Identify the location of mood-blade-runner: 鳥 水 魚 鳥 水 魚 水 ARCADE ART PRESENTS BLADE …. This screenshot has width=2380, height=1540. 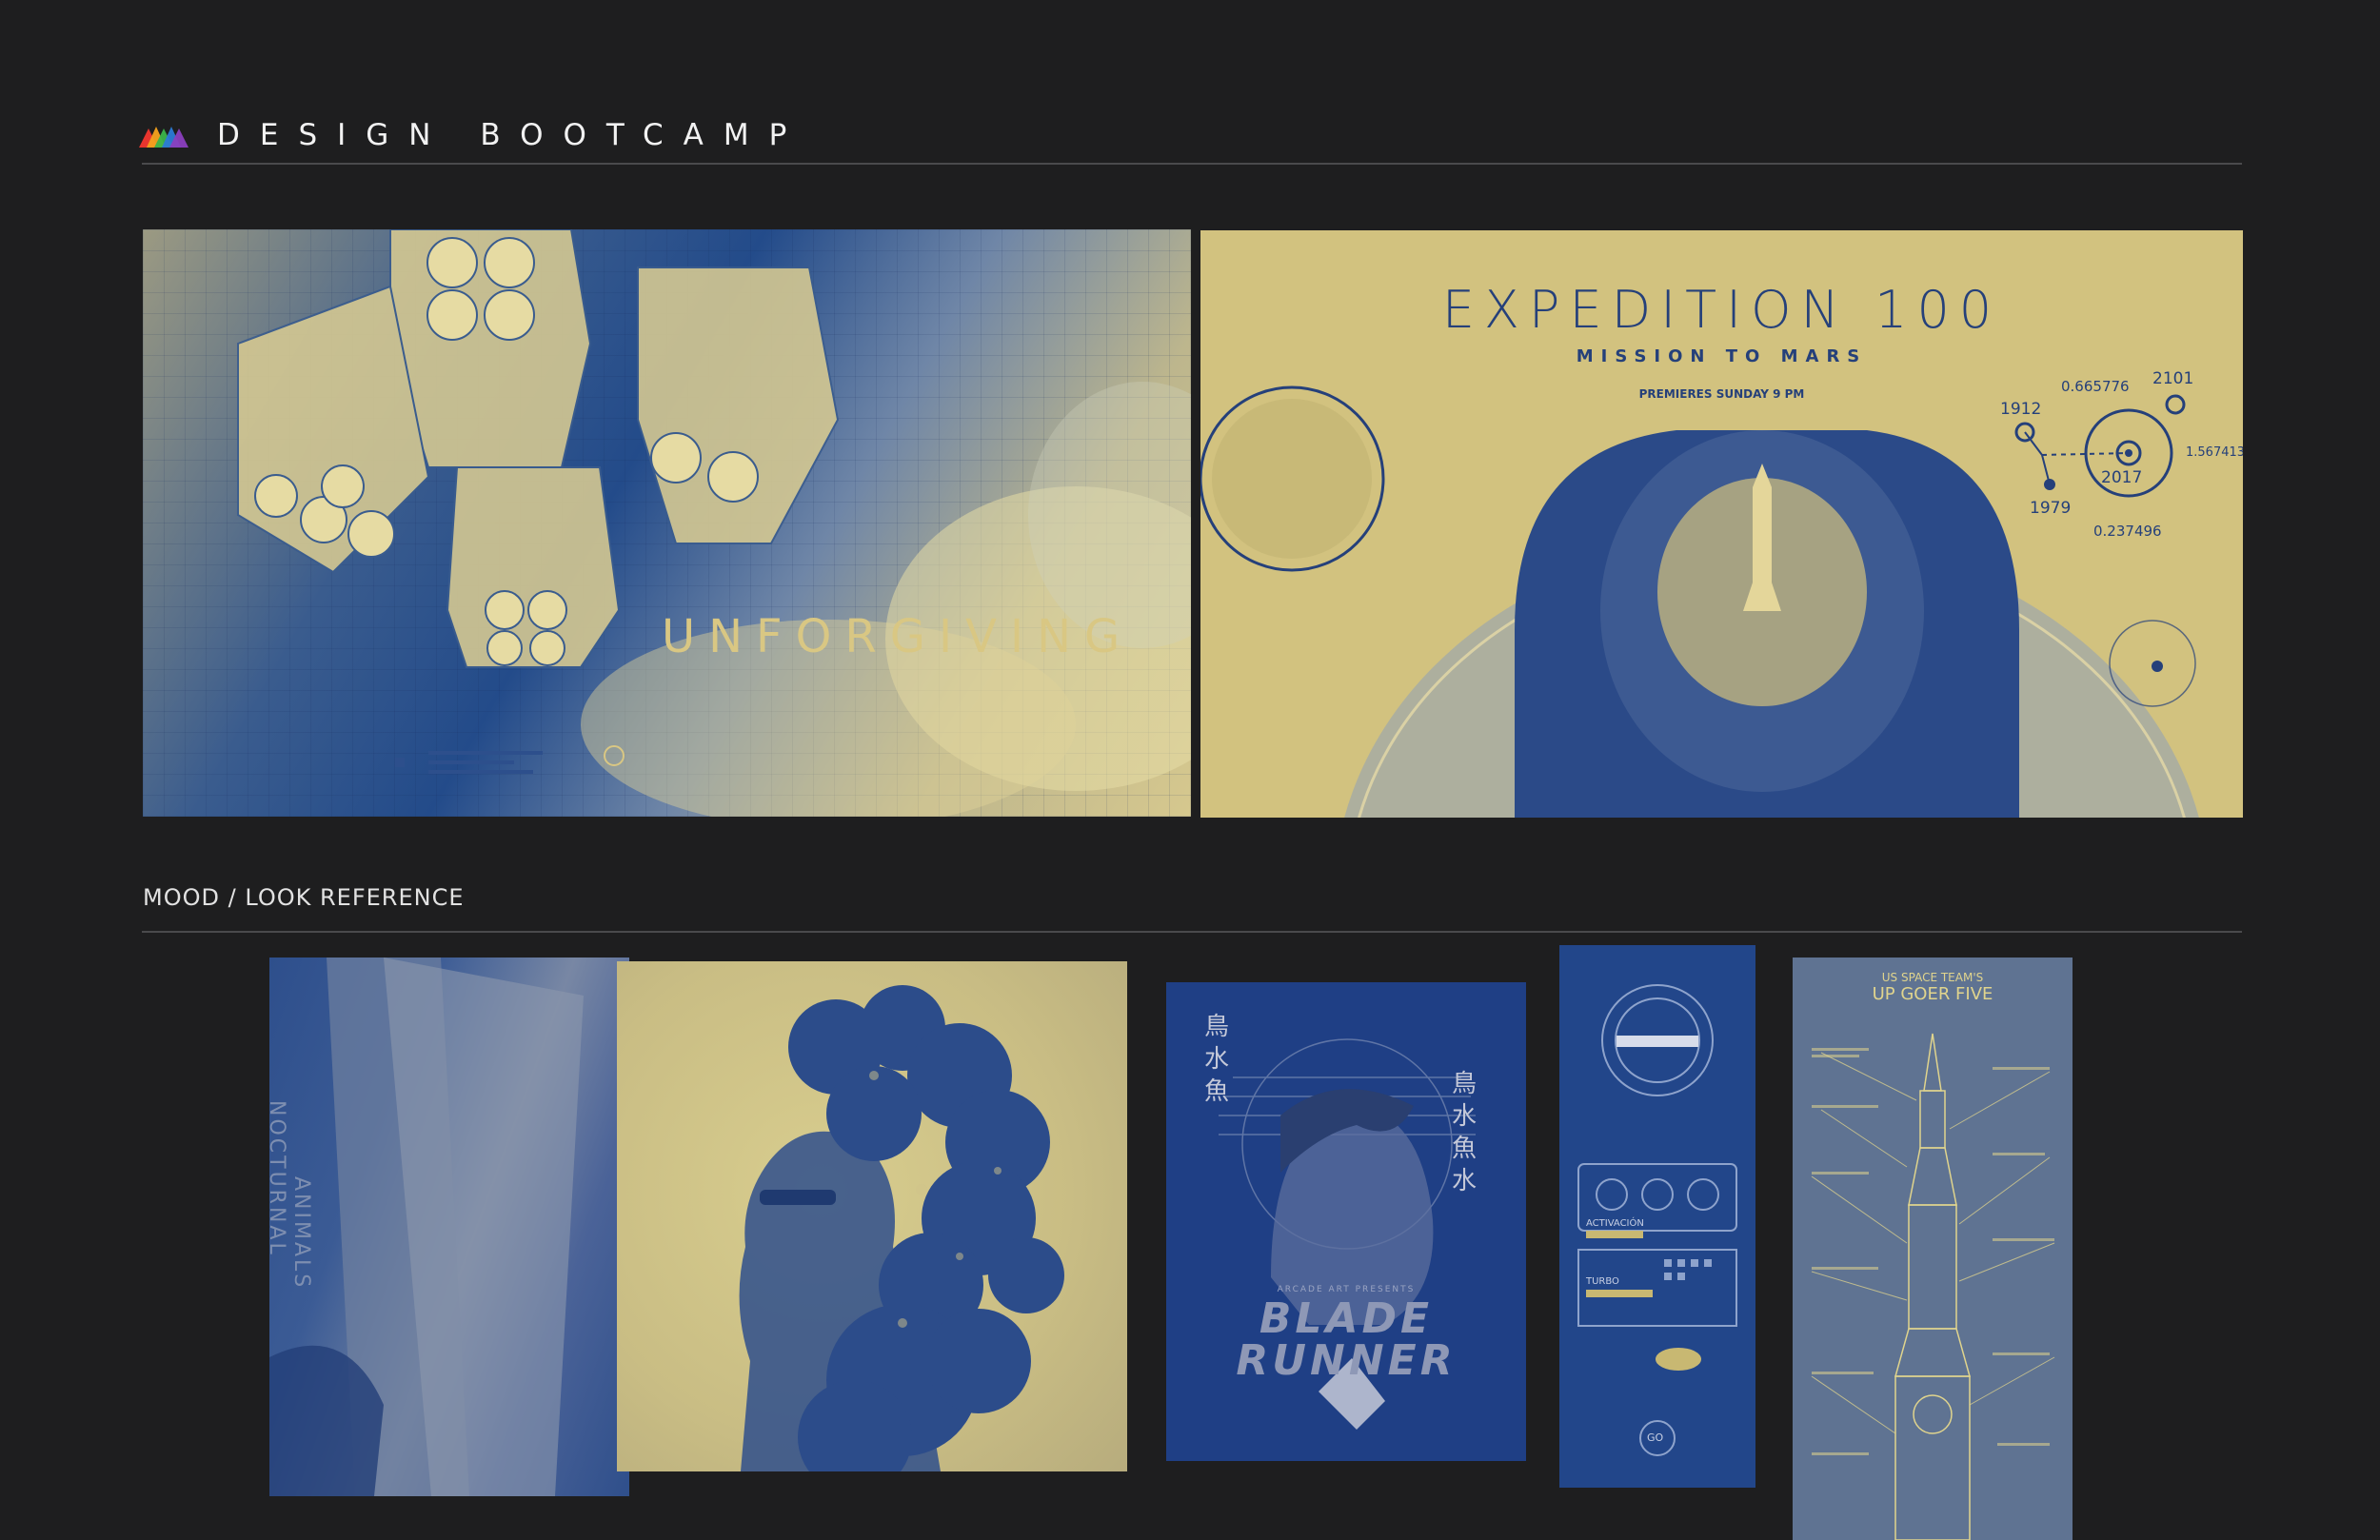
(1346, 1221).